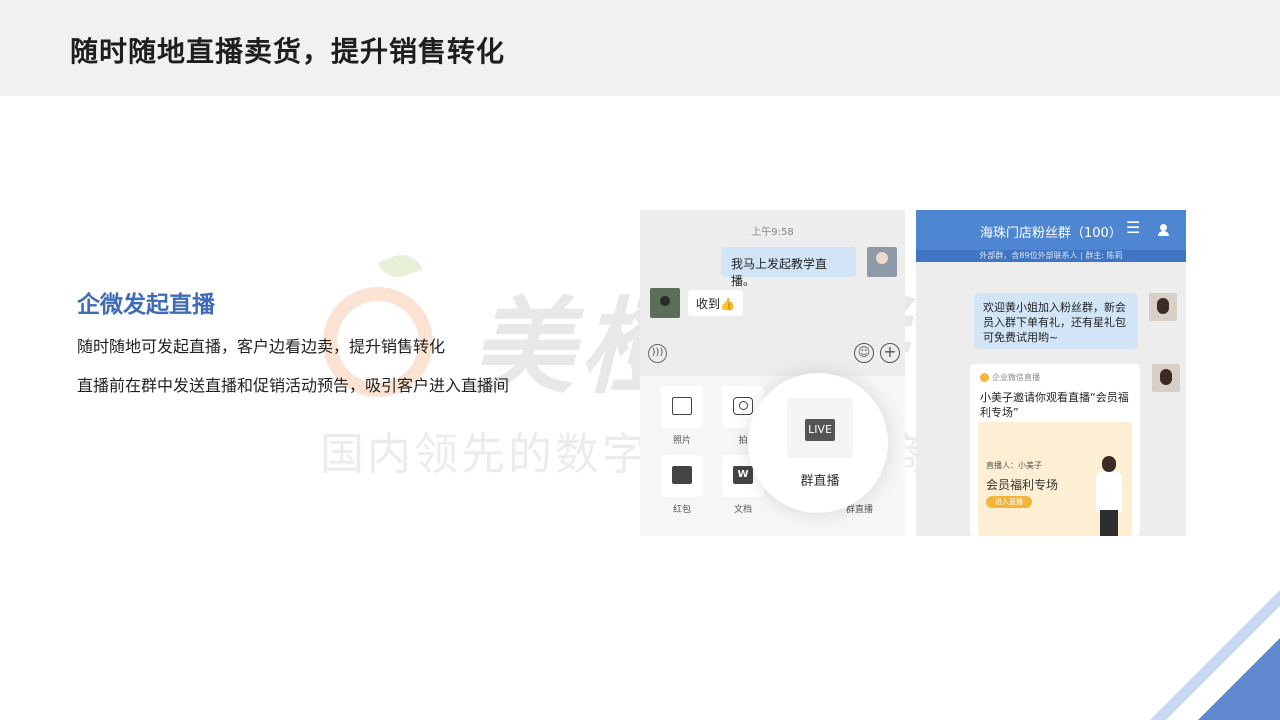 This screenshot has width=1280, height=720. I want to click on message-bubble-self: 我马上发起教学直播。, so click(788, 267).